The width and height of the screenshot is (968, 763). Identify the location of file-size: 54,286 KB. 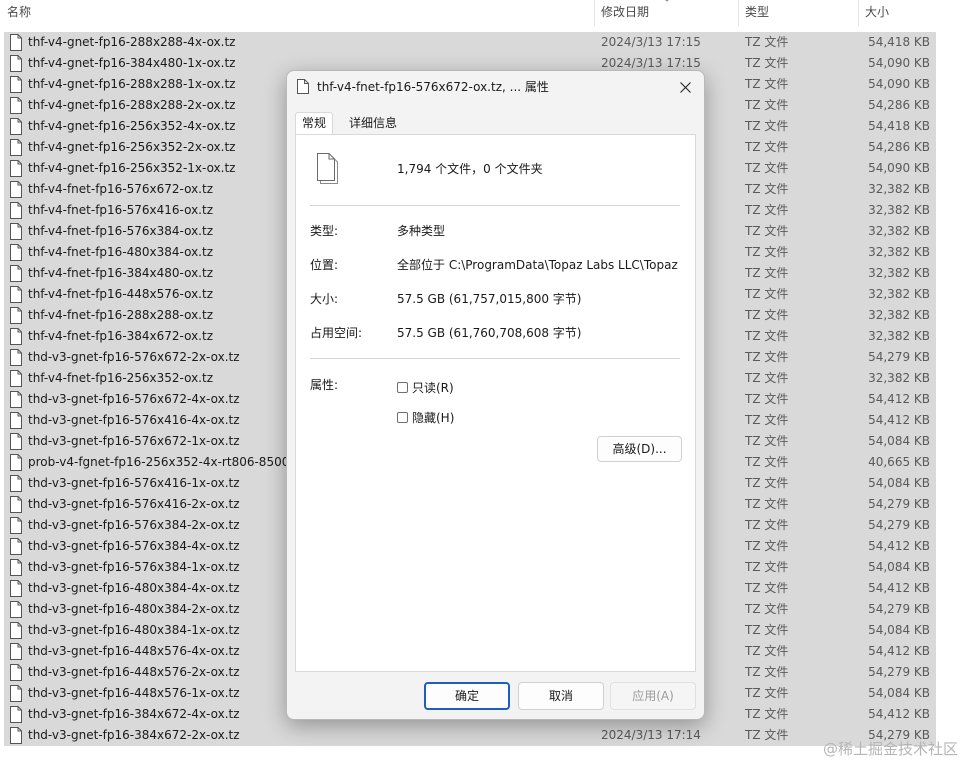
(899, 105).